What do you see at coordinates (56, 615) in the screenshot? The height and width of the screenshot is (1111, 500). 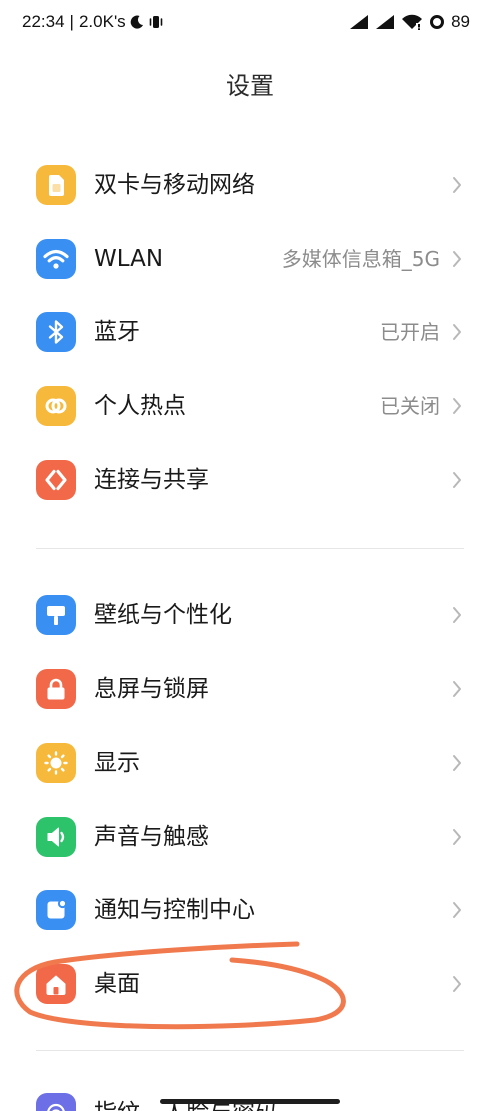 I see `wallpaper-icon` at bounding box center [56, 615].